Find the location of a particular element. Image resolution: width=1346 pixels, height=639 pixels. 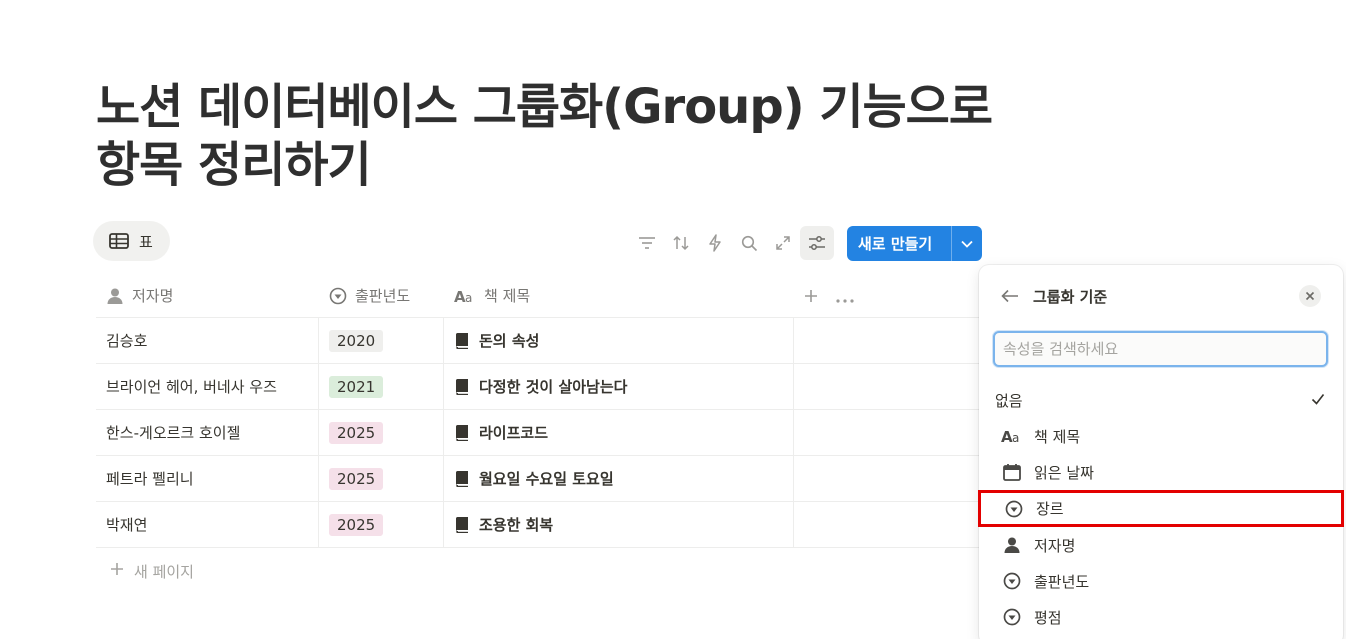

column-actions is located at coordinates (824, 295).